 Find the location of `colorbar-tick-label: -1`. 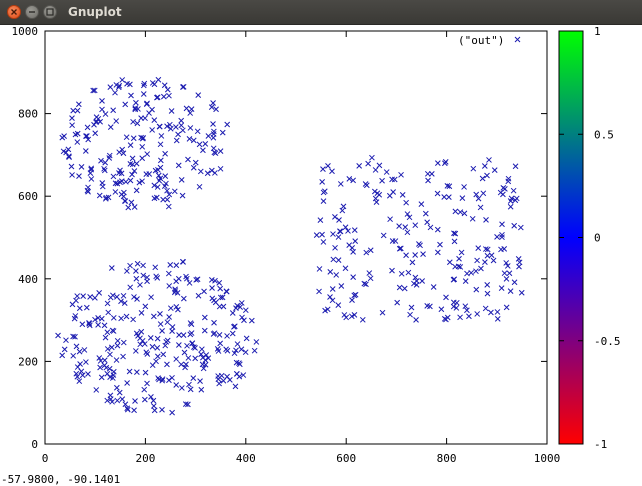

colorbar-tick-label: -1 is located at coordinates (600, 444).